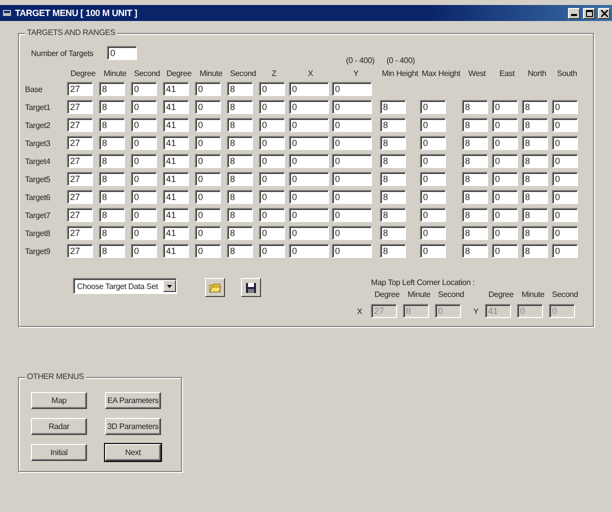 This screenshot has height=512, width=612. What do you see at coordinates (589, 13) in the screenshot?
I see `maximize-button` at bounding box center [589, 13].